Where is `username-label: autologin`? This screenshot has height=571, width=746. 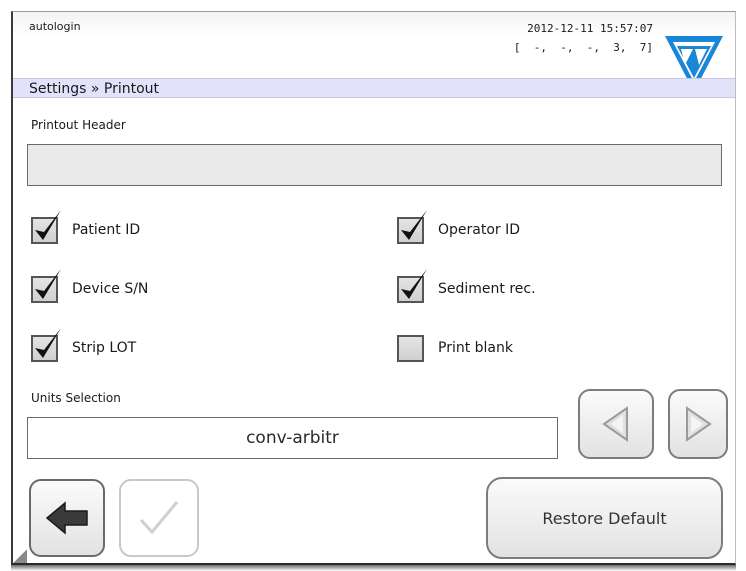 username-label: autologin is located at coordinates (55, 26).